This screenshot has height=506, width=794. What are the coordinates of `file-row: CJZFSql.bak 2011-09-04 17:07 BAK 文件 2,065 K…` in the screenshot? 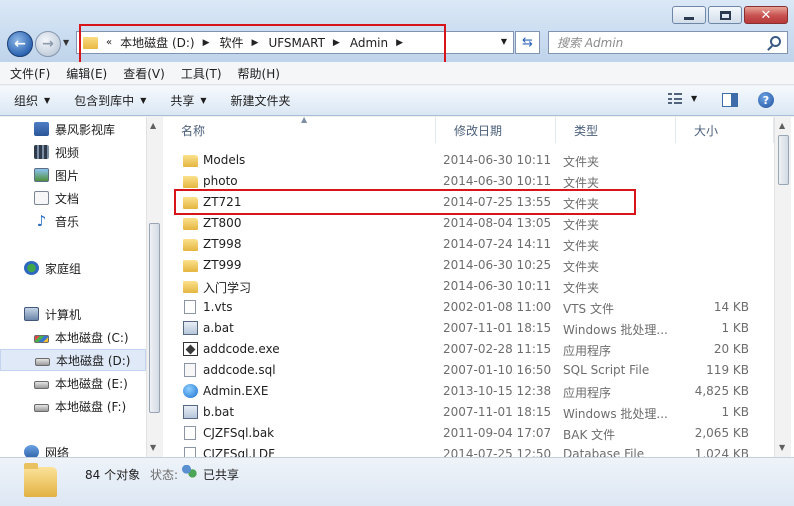 It's located at (468, 433).